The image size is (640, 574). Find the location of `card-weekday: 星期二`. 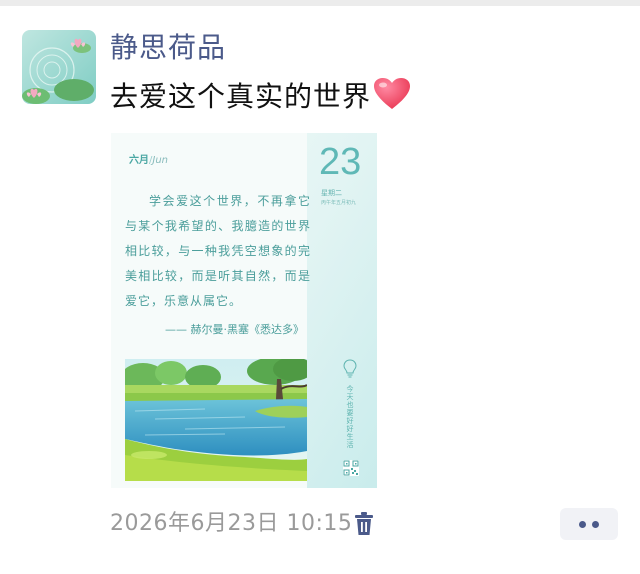

card-weekday: 星期二 is located at coordinates (331, 193).